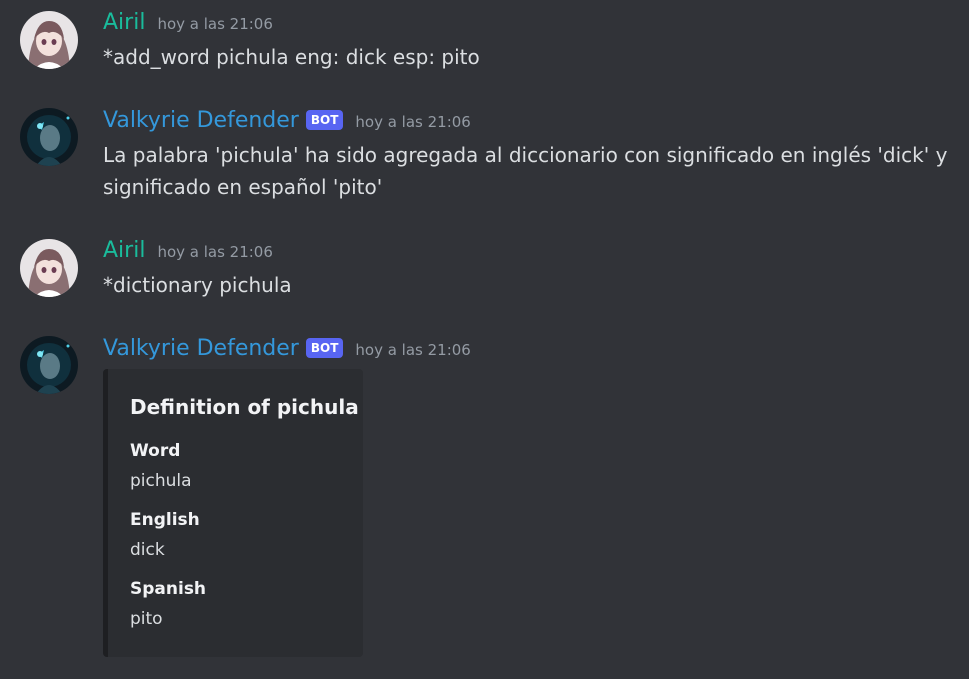 This screenshot has width=969, height=679. What do you see at coordinates (165, 520) in the screenshot?
I see `field-name-english: English` at bounding box center [165, 520].